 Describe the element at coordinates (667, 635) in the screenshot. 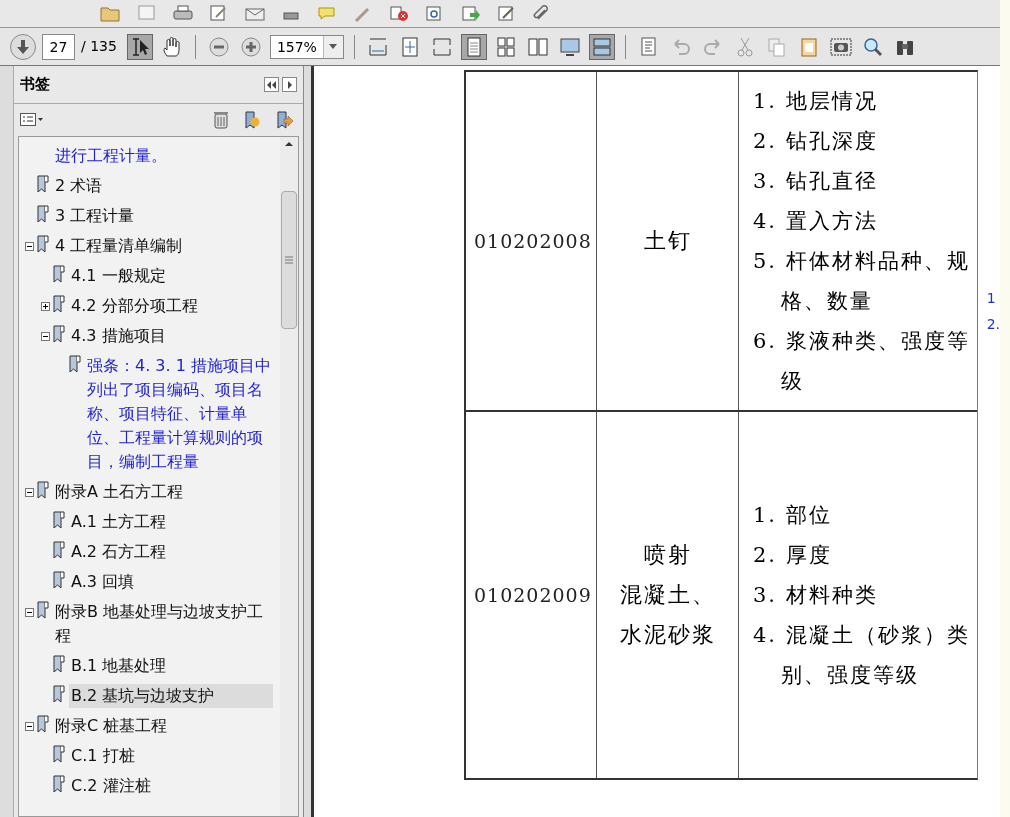

I see `item-name: 水泥砂浆` at that location.